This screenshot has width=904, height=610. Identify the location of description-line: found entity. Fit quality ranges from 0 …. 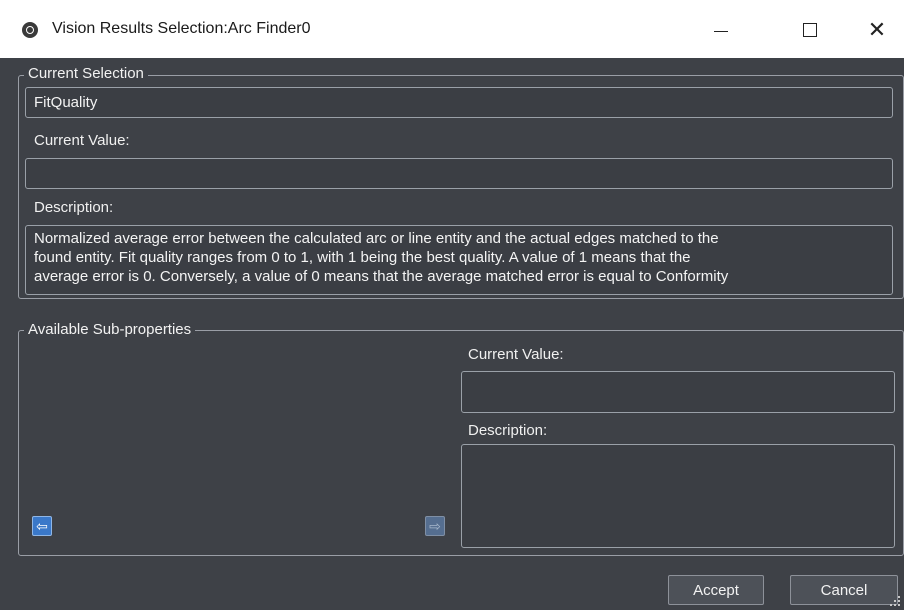
(362, 257).